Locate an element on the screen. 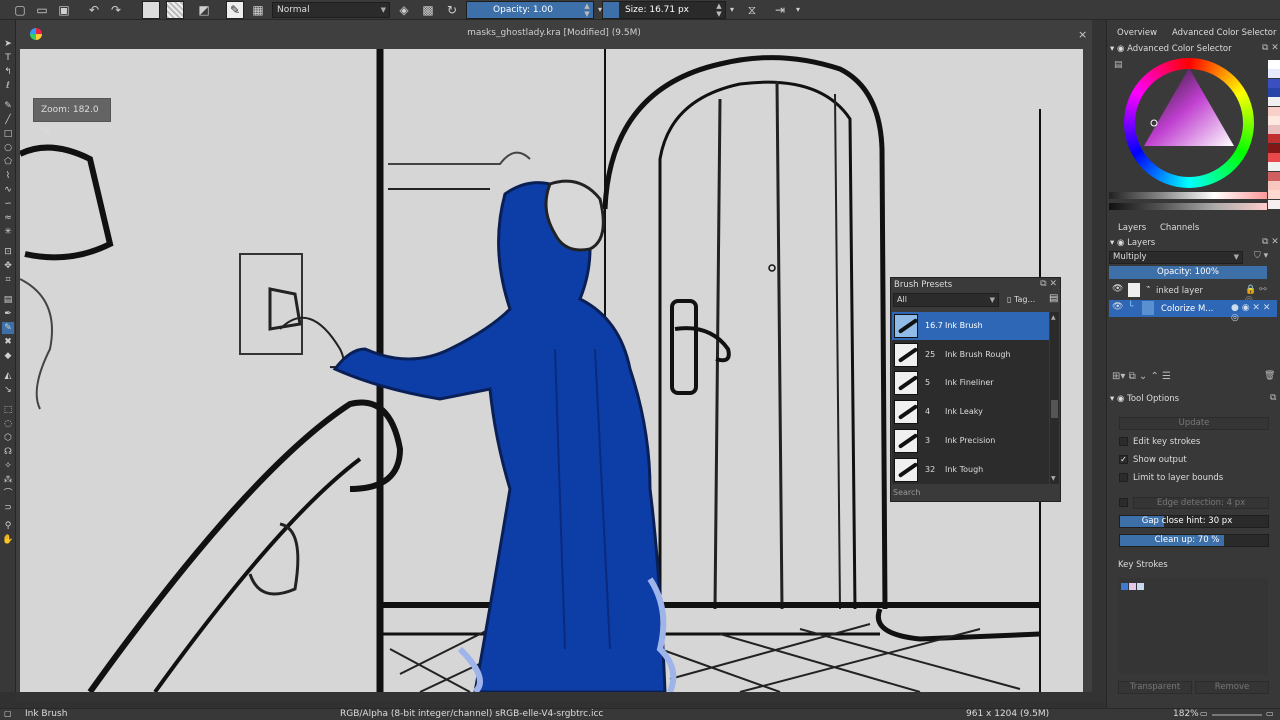  blend-mode-select: Normal ▼ is located at coordinates (331, 10).